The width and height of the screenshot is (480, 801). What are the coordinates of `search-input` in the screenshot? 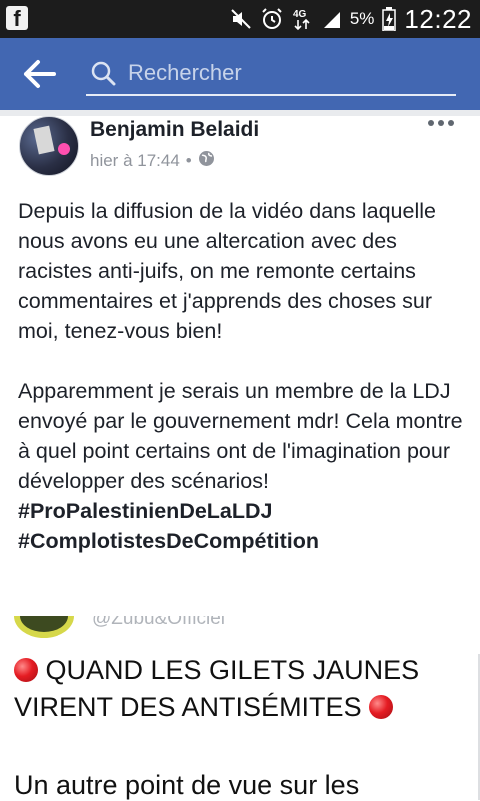 It's located at (288, 73).